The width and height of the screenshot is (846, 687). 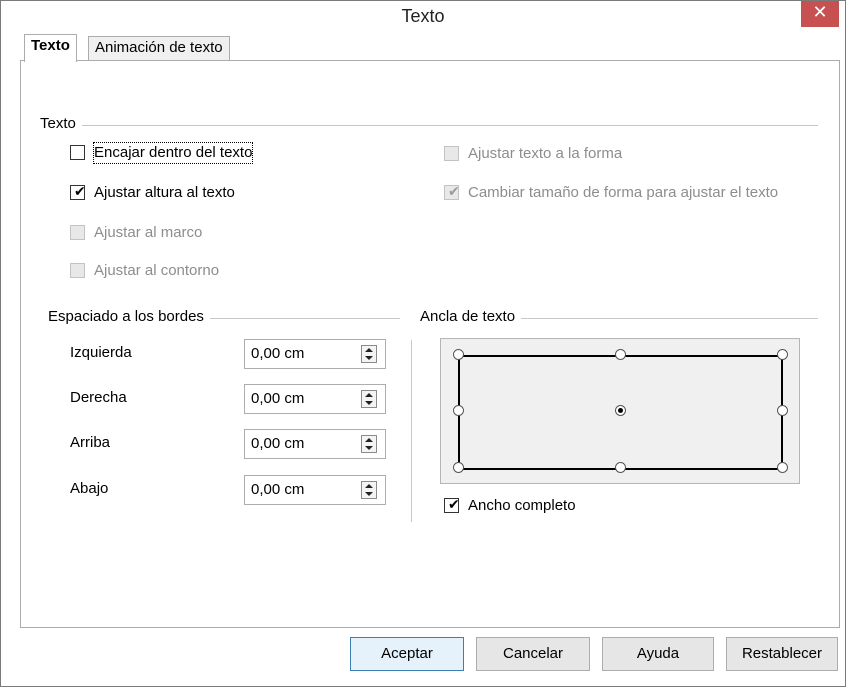 What do you see at coordinates (61, 123) in the screenshot?
I see `texto-group-label: Texto` at bounding box center [61, 123].